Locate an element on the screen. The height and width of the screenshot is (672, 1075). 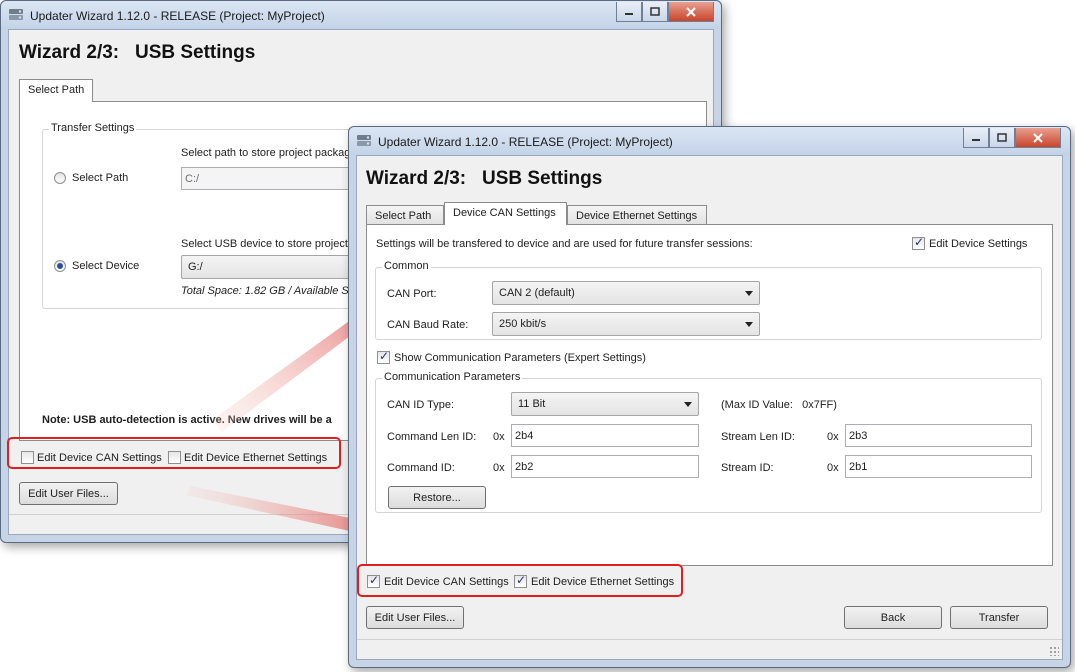
stream-len-label: Stream Len ID: is located at coordinates (758, 437).